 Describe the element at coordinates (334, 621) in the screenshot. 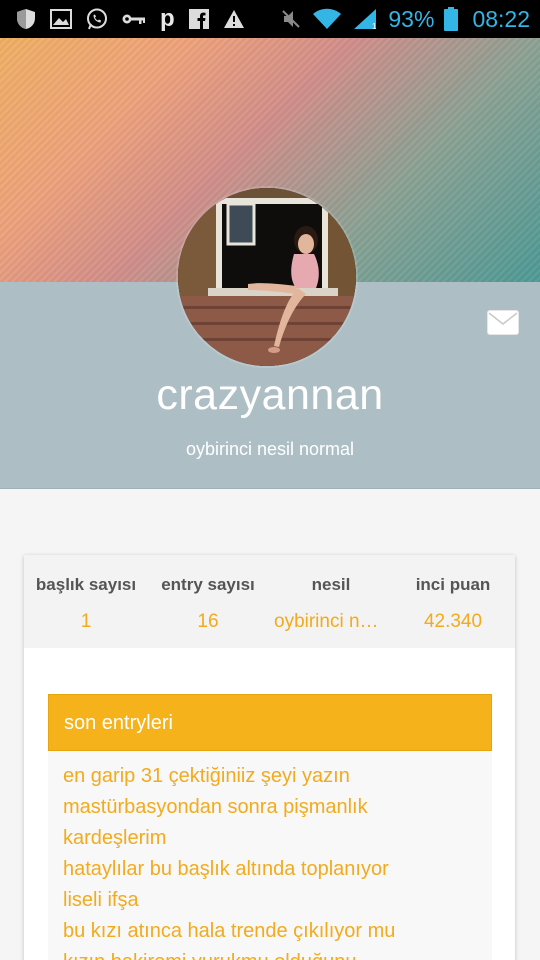

I see `stat-value: oybirinci nesil normal` at that location.